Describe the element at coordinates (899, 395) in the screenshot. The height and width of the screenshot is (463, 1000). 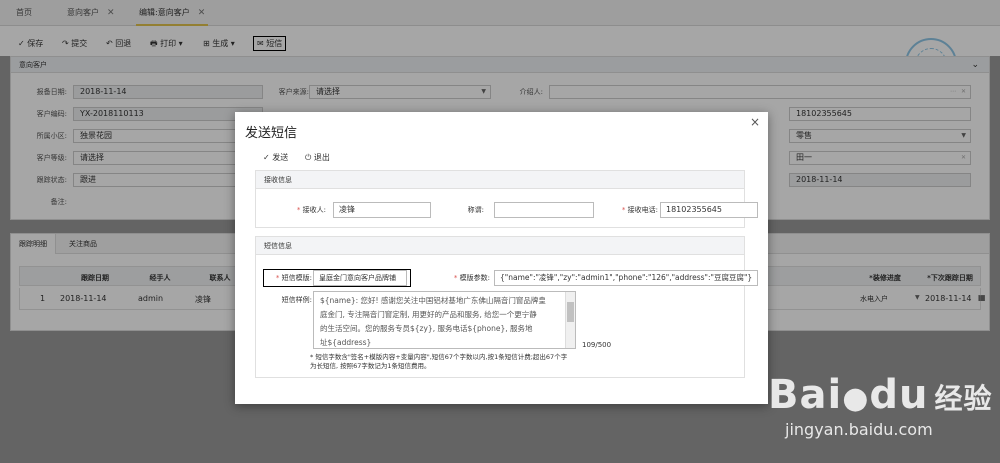
I see `watermark-brand2: du` at that location.